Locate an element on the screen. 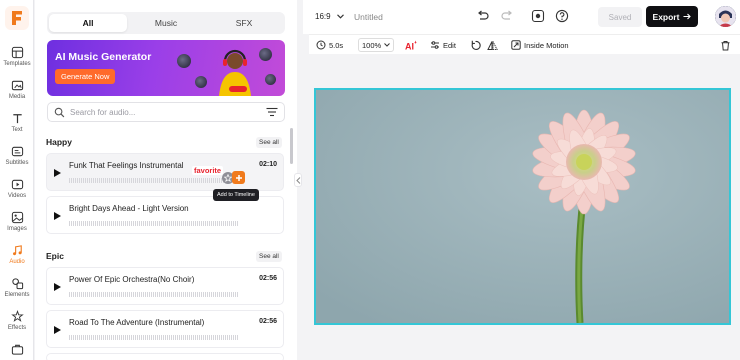 The width and height of the screenshot is (740, 360). add-to-timeline-button is located at coordinates (238, 177).